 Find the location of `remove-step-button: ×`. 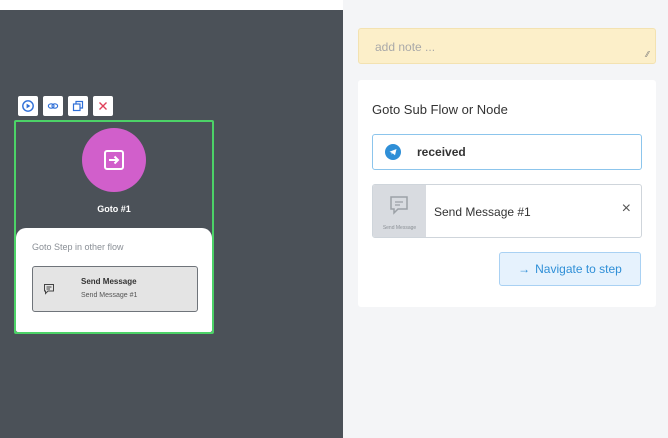

remove-step-button: × is located at coordinates (626, 209).